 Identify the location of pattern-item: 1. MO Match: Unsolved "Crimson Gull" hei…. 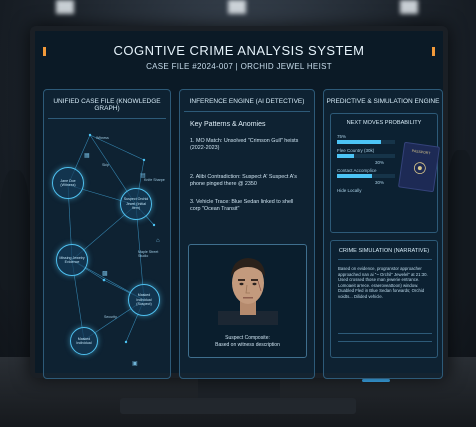
(244, 144).